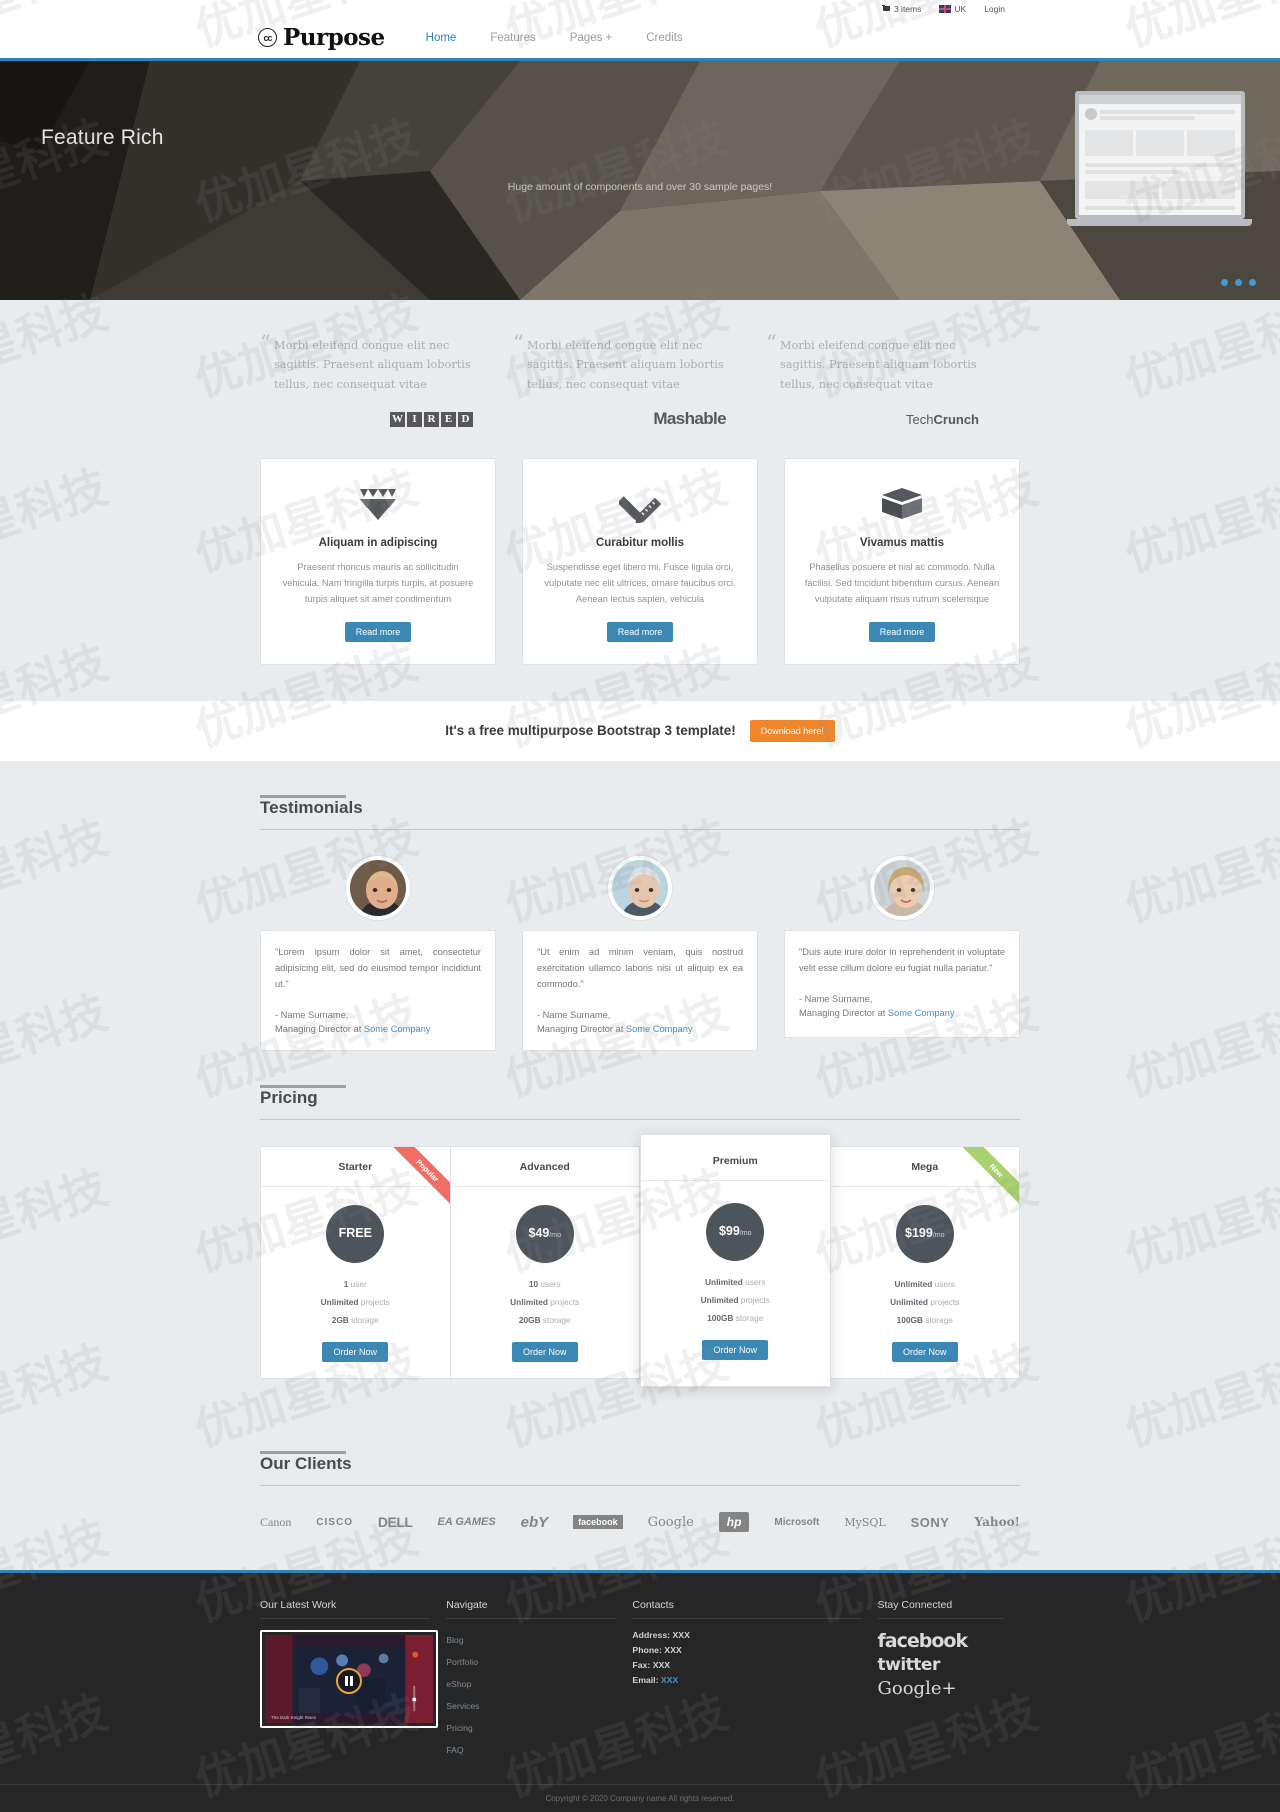  Describe the element at coordinates (462, 1662) in the screenshot. I see `footer-link-portfolio: Portfolio` at that location.